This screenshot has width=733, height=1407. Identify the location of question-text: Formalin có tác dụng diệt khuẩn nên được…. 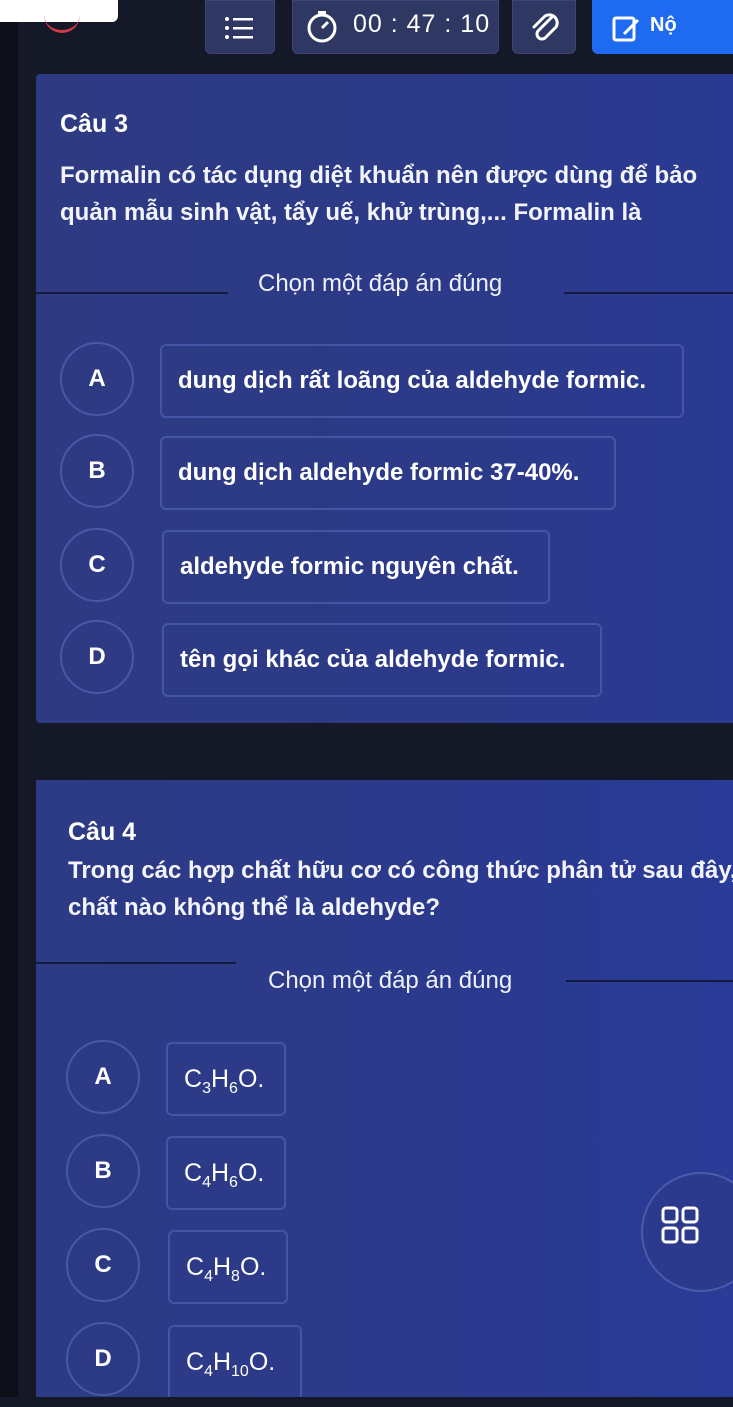
(379, 194).